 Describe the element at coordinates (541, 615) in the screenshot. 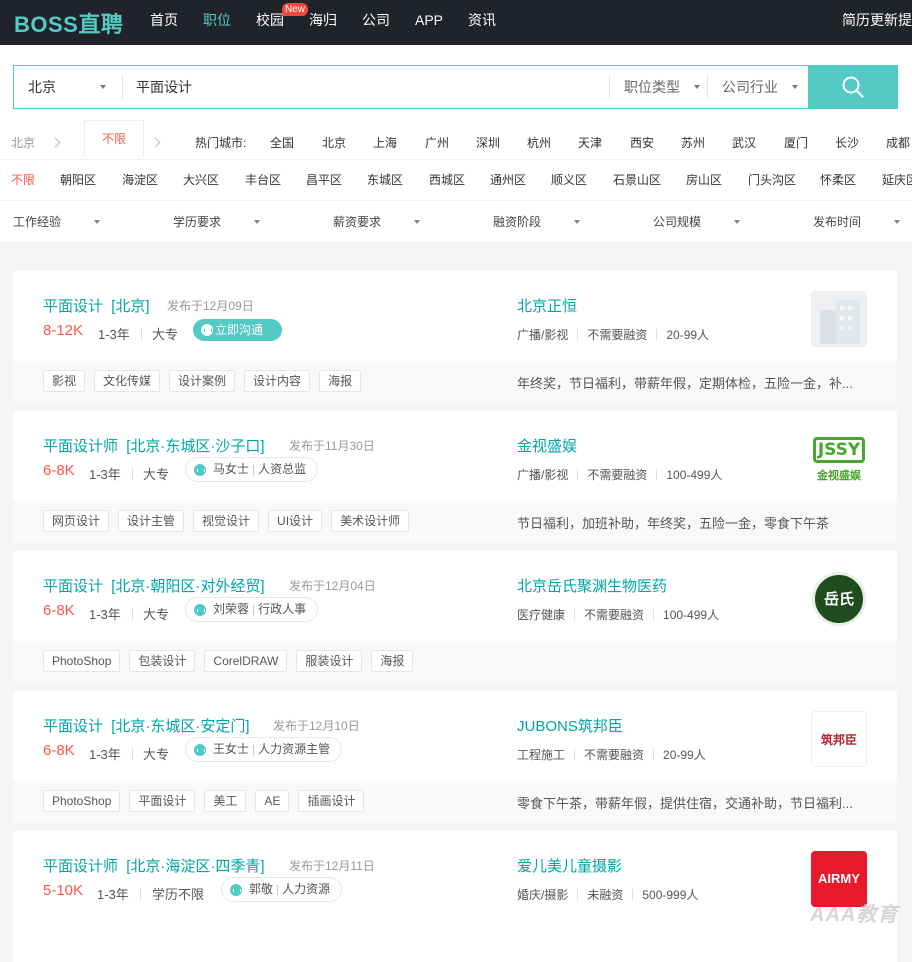

I see `company-industry: 医疗健康` at that location.